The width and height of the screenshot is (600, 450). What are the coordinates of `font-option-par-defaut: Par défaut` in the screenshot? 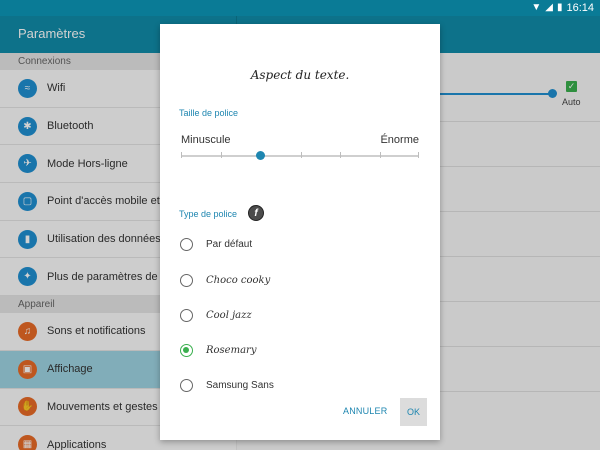 It's located at (216, 244).